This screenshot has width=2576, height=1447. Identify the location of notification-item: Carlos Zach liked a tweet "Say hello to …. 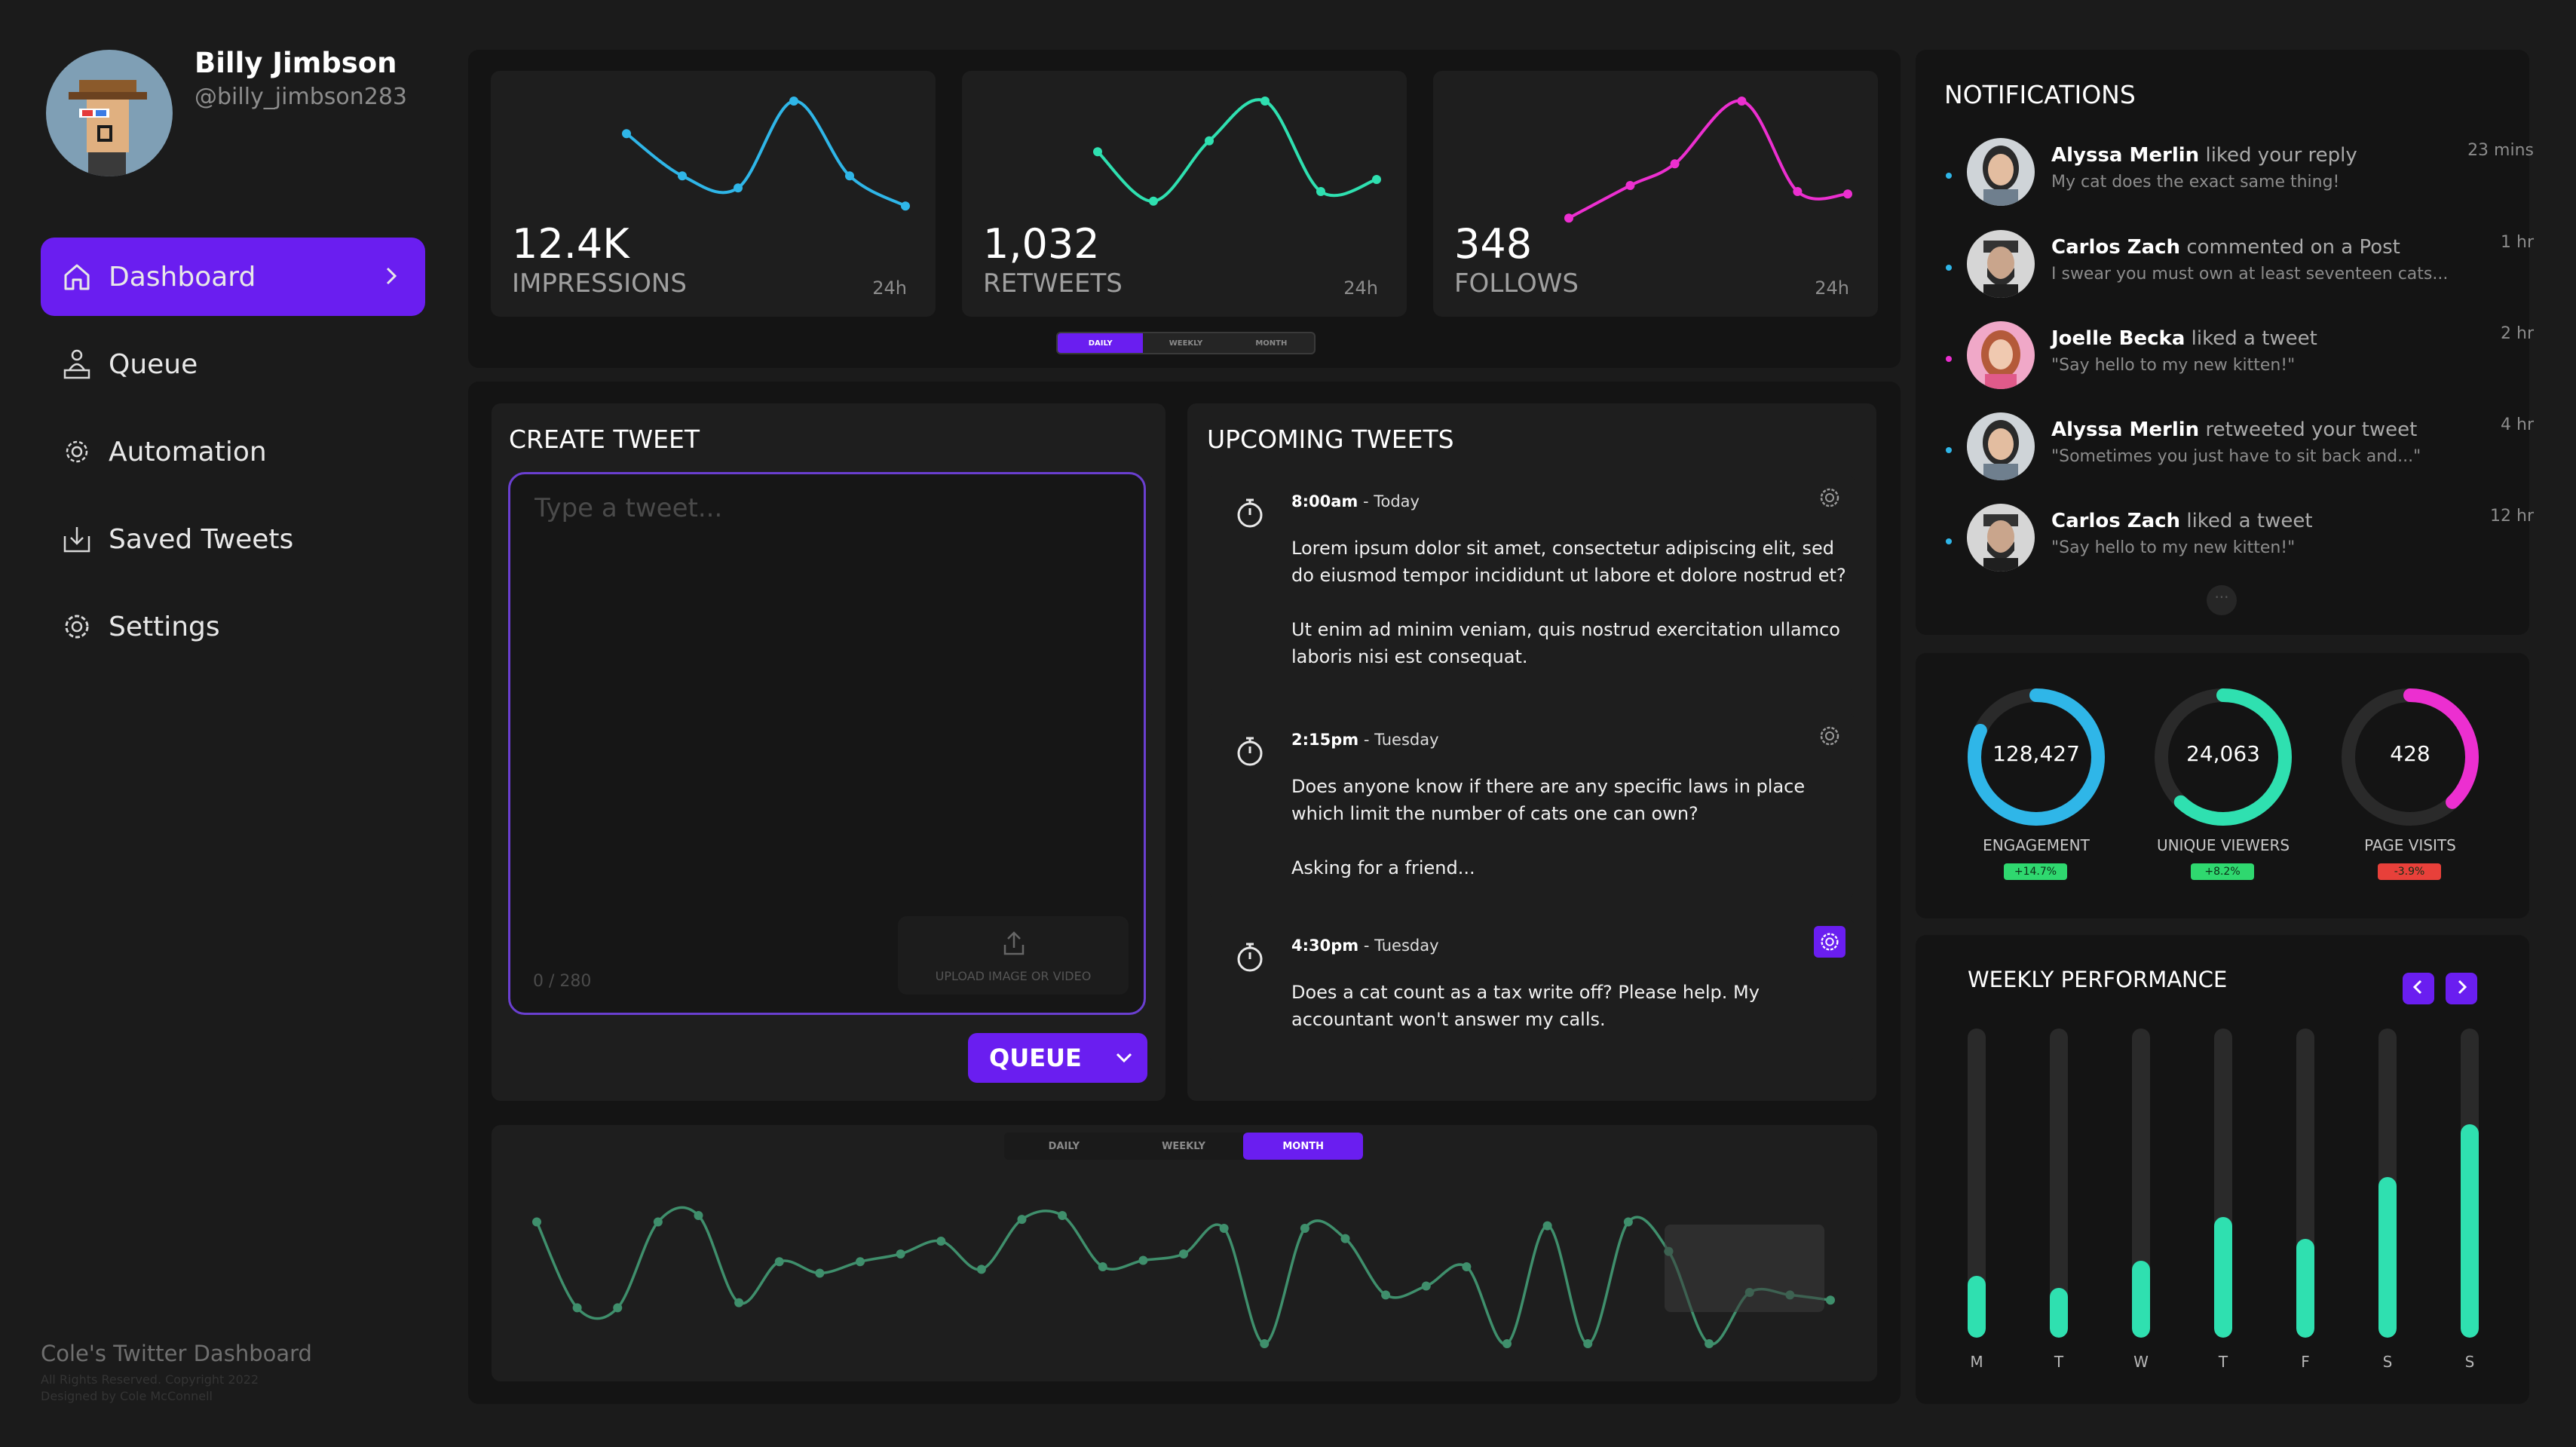
(2240, 545).